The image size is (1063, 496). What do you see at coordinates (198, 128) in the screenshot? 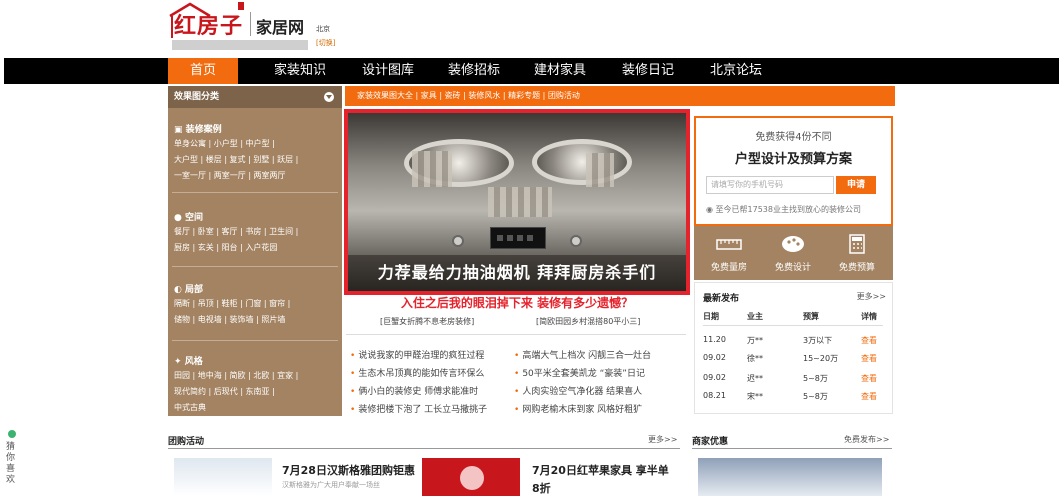
I see `sidebar-section-cases: ▣ 装修案例` at bounding box center [198, 128].